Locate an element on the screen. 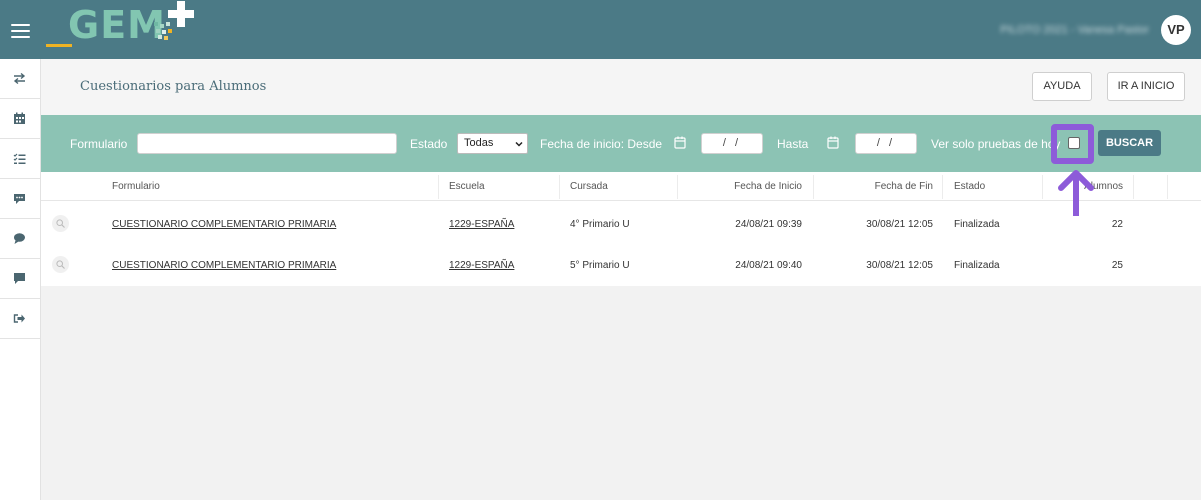 This screenshot has width=1201, height=500. logo-text: GEM is located at coordinates (117, 25).